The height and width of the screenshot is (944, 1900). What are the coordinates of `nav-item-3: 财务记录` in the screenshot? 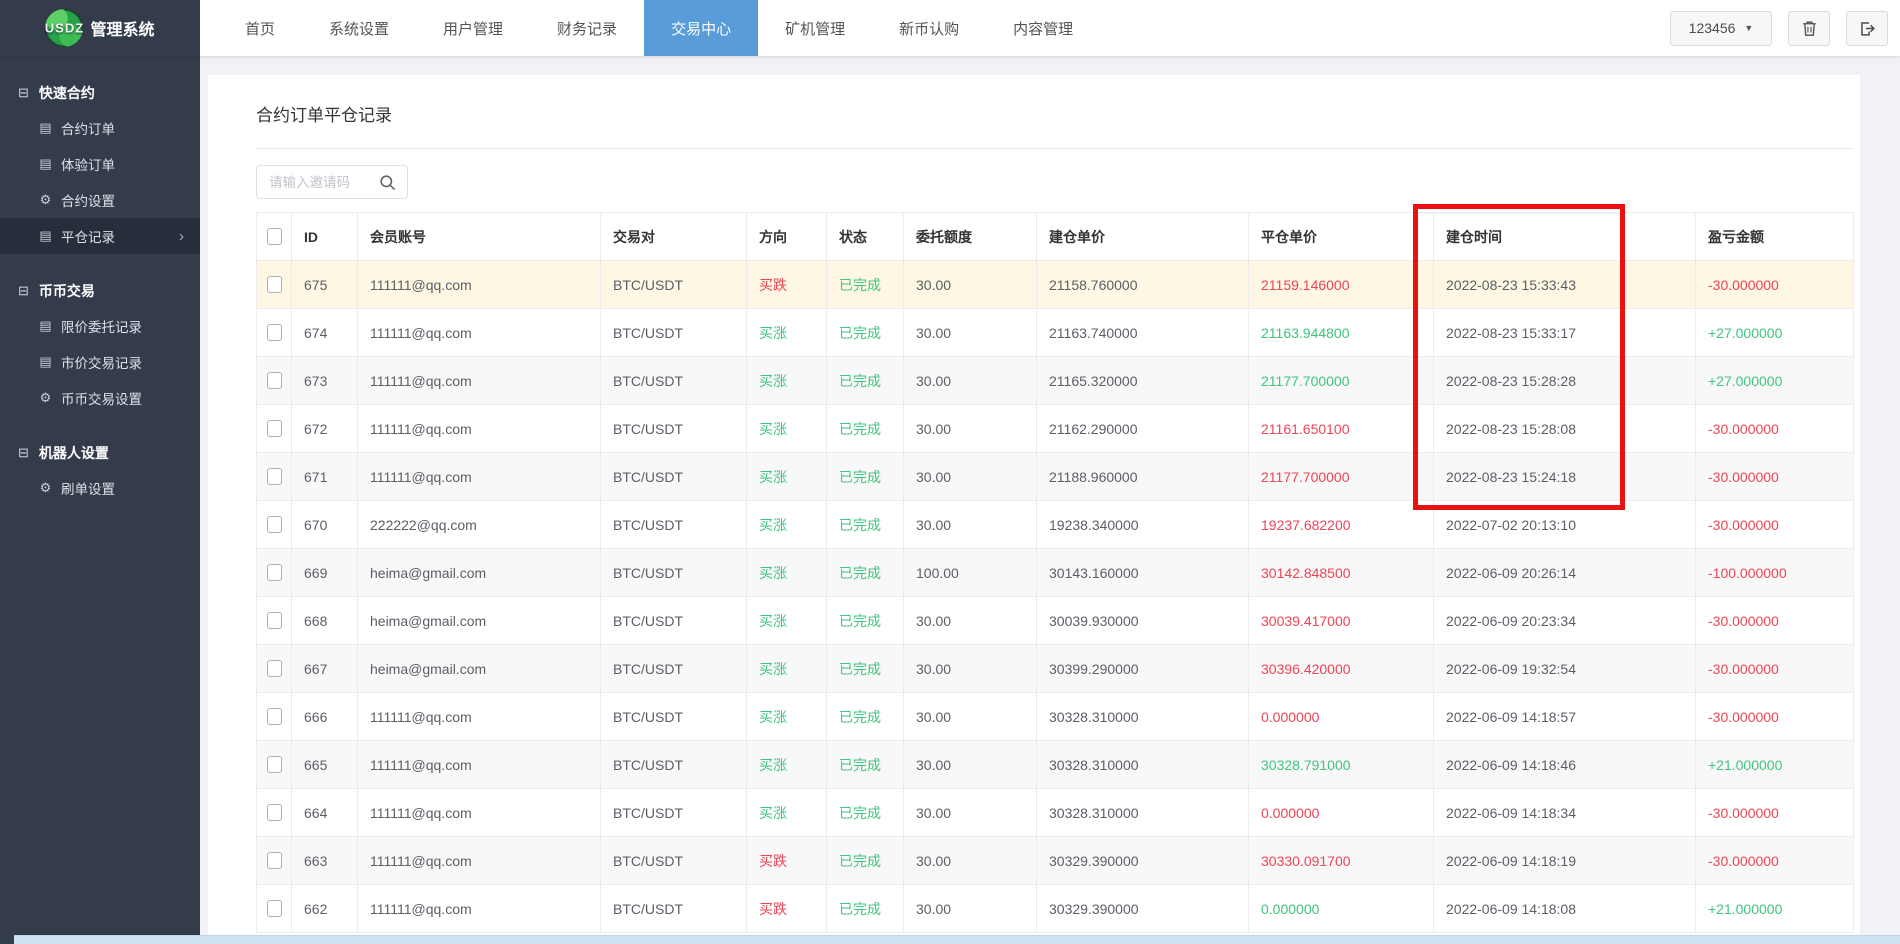 It's located at (587, 28).